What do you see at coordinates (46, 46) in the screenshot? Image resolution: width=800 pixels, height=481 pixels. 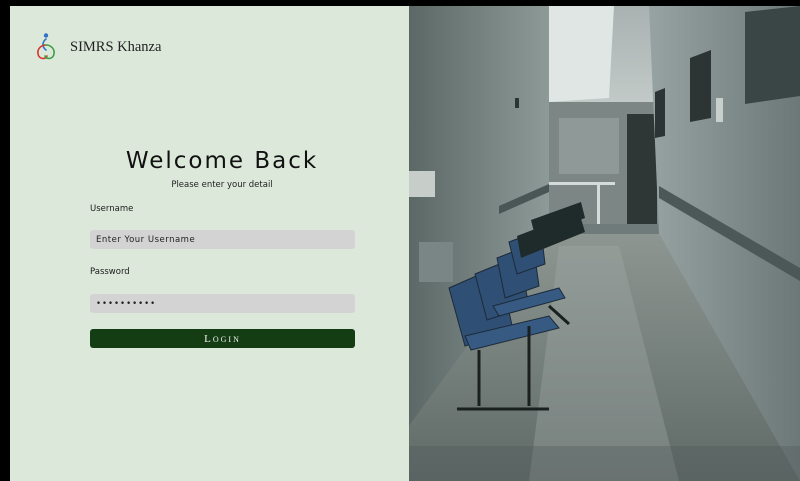 I see `people-logo-icon` at bounding box center [46, 46].